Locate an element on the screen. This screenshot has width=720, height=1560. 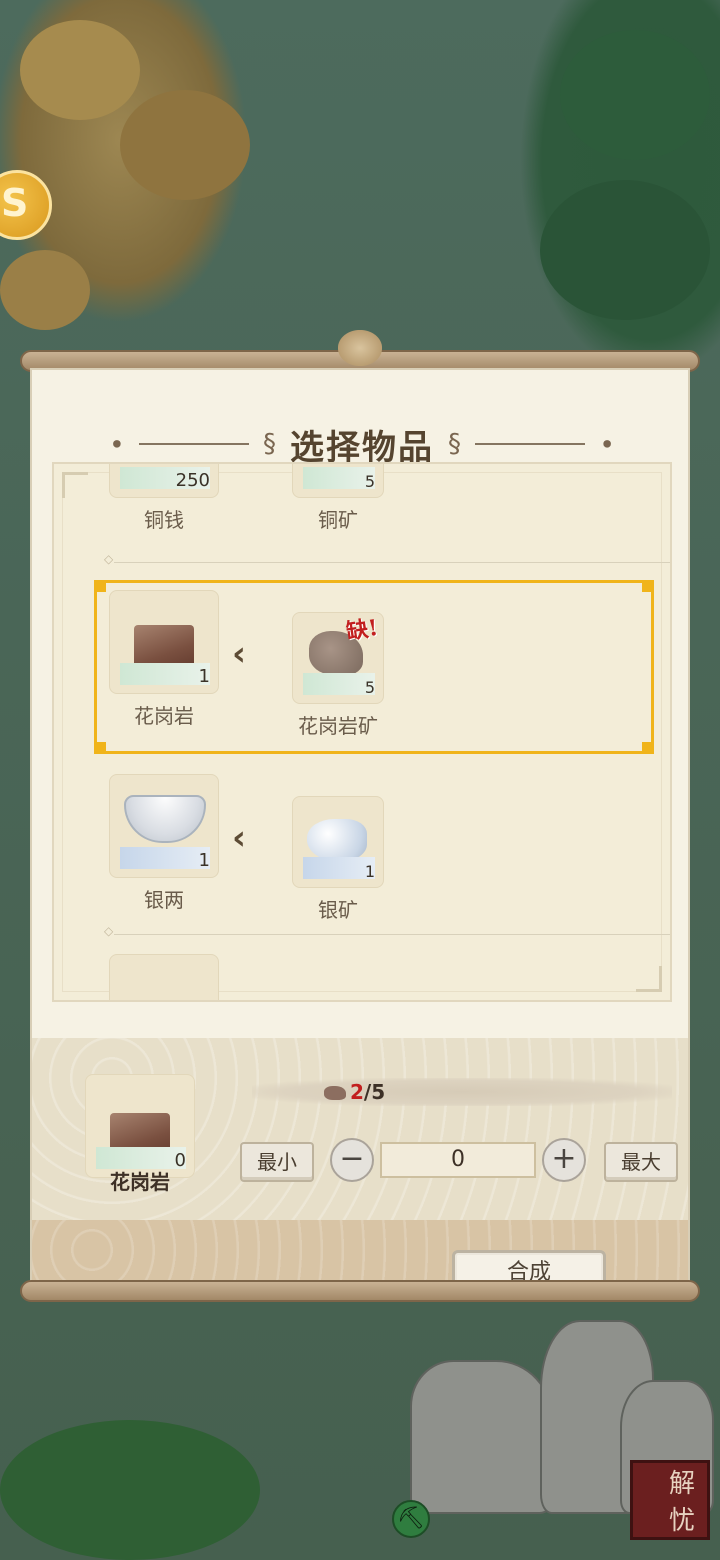
item-name: 银矿 is located at coordinates (338, 910).